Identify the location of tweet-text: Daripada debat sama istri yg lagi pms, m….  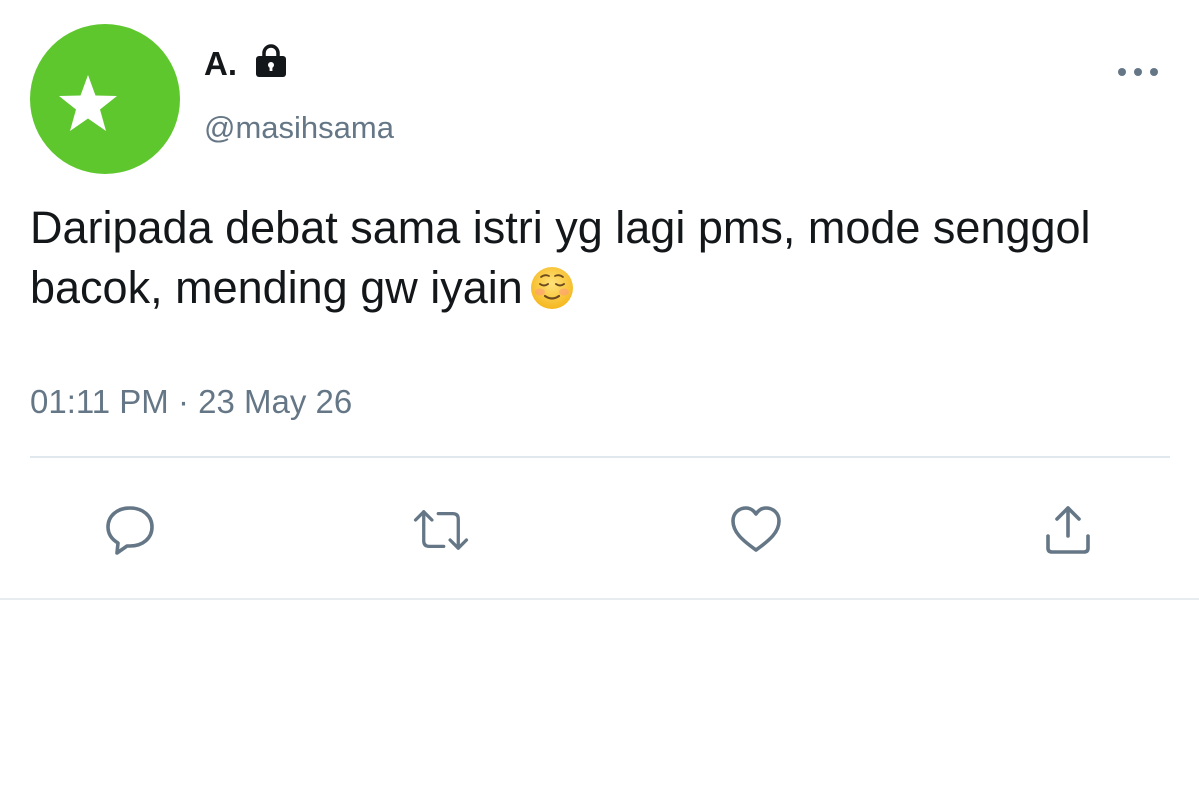
(580, 258).